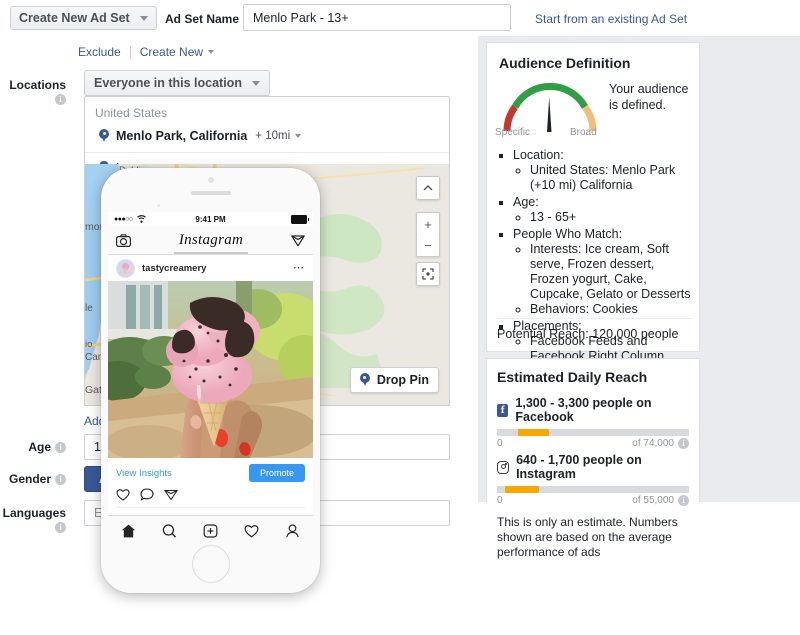 This screenshot has height=635, width=800. Describe the element at coordinates (588, 334) in the screenshot. I see `potential-reach-text: Potential Reach: 120,000 people` at that location.